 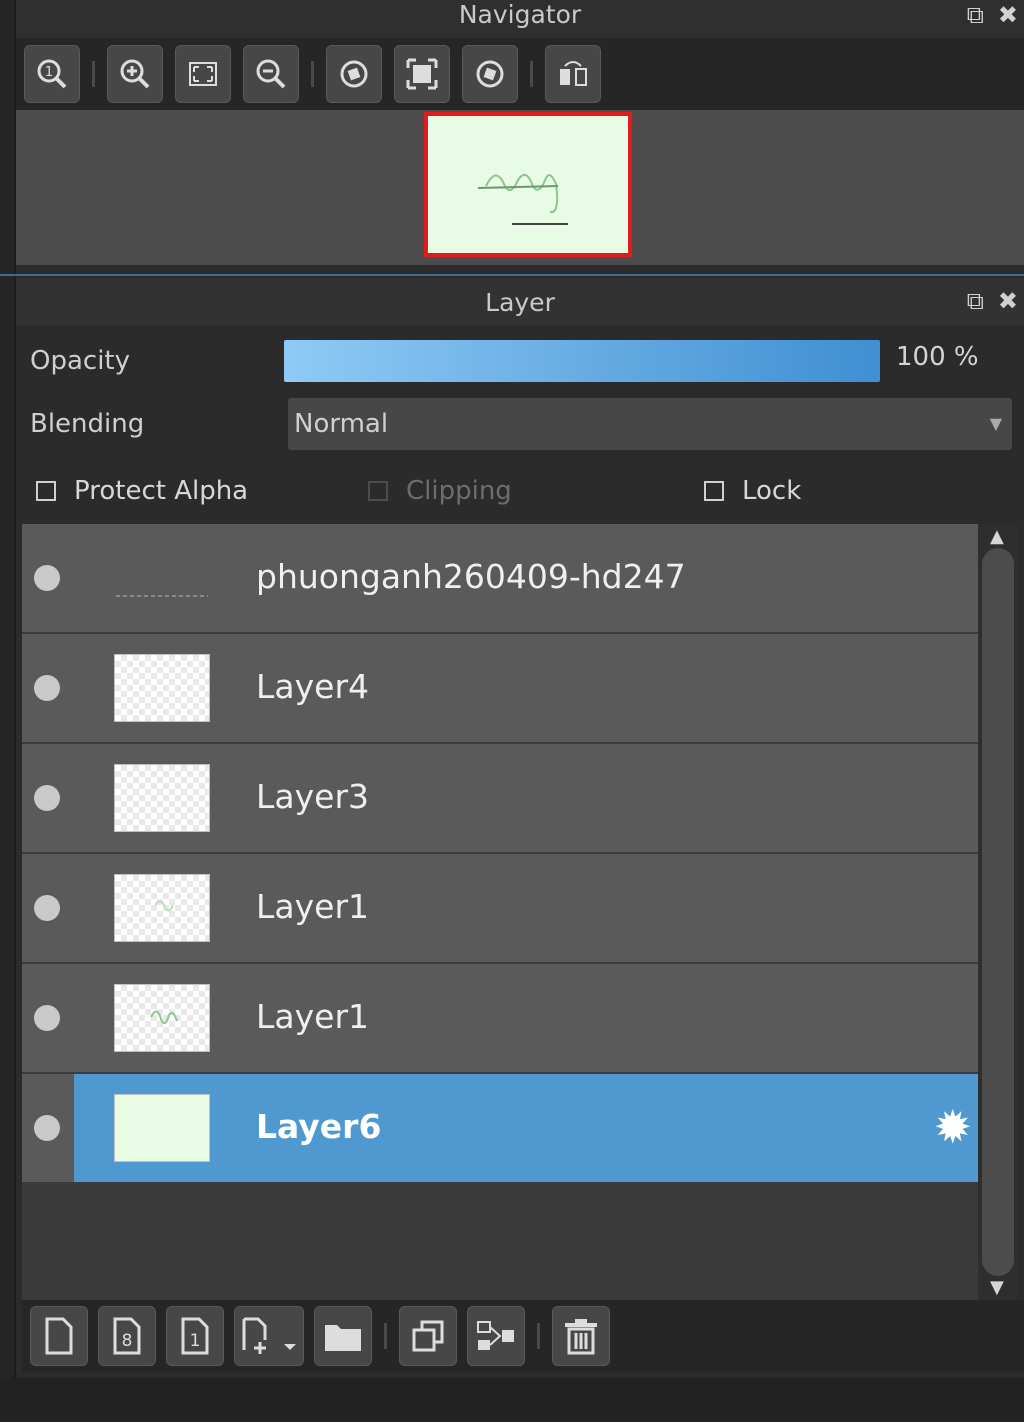 I want to click on navigator-thumbnail, so click(x=528, y=184).